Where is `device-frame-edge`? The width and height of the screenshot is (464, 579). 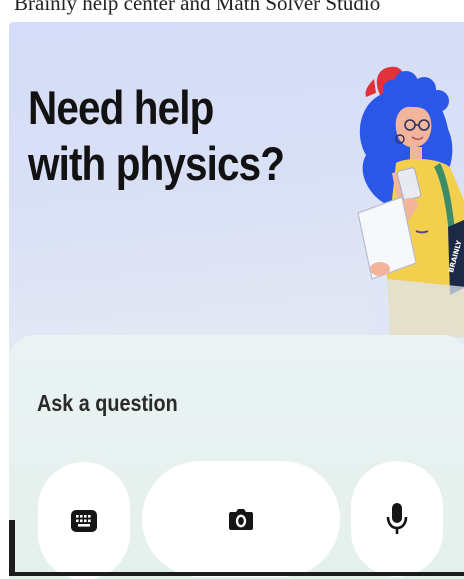
device-frame-edge is located at coordinates (12, 548).